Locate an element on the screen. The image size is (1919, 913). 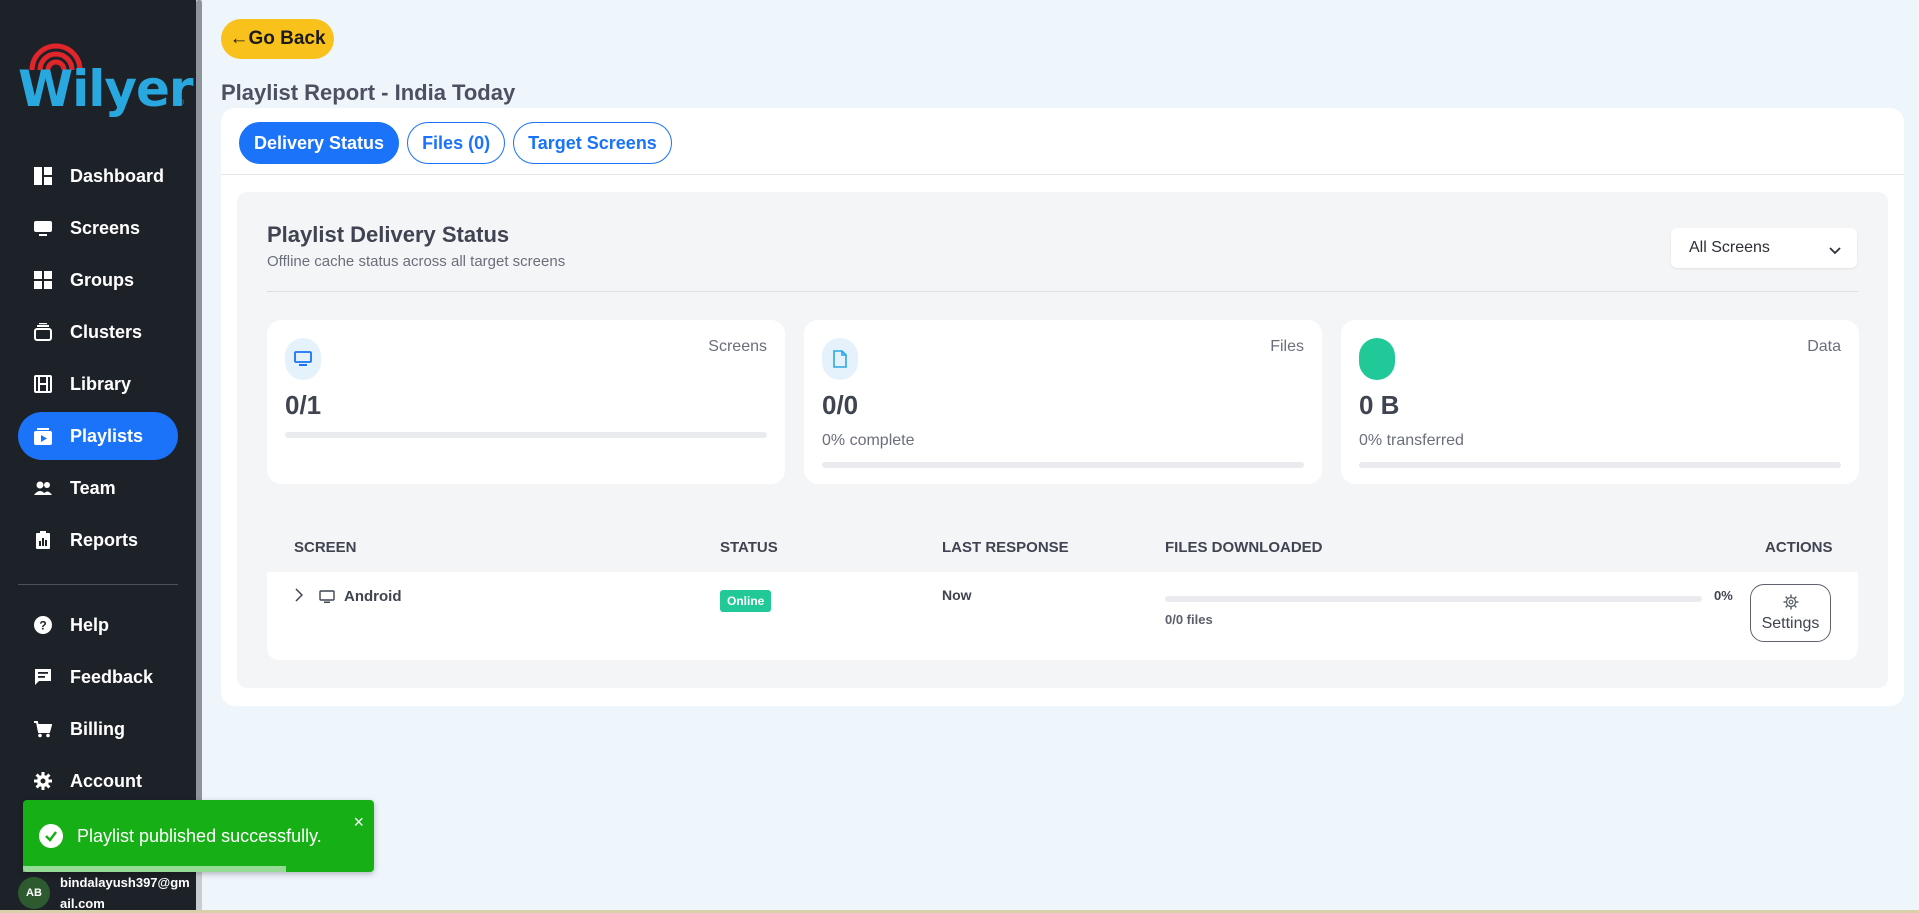
sidebar-secondary-nav: ? Help Feedback Billing Account is located at coordinates (98, 705).